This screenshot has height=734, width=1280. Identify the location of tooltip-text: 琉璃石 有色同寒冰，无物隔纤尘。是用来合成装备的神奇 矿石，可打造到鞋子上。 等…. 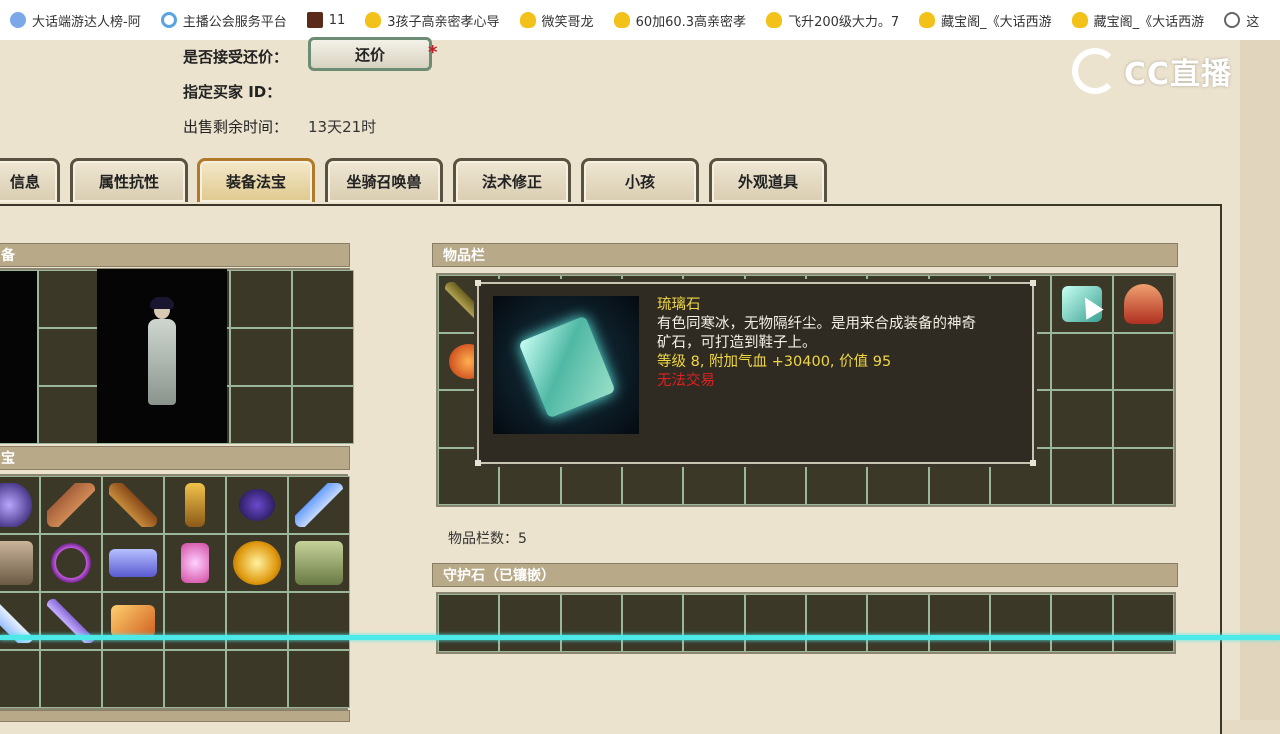
(842, 343).